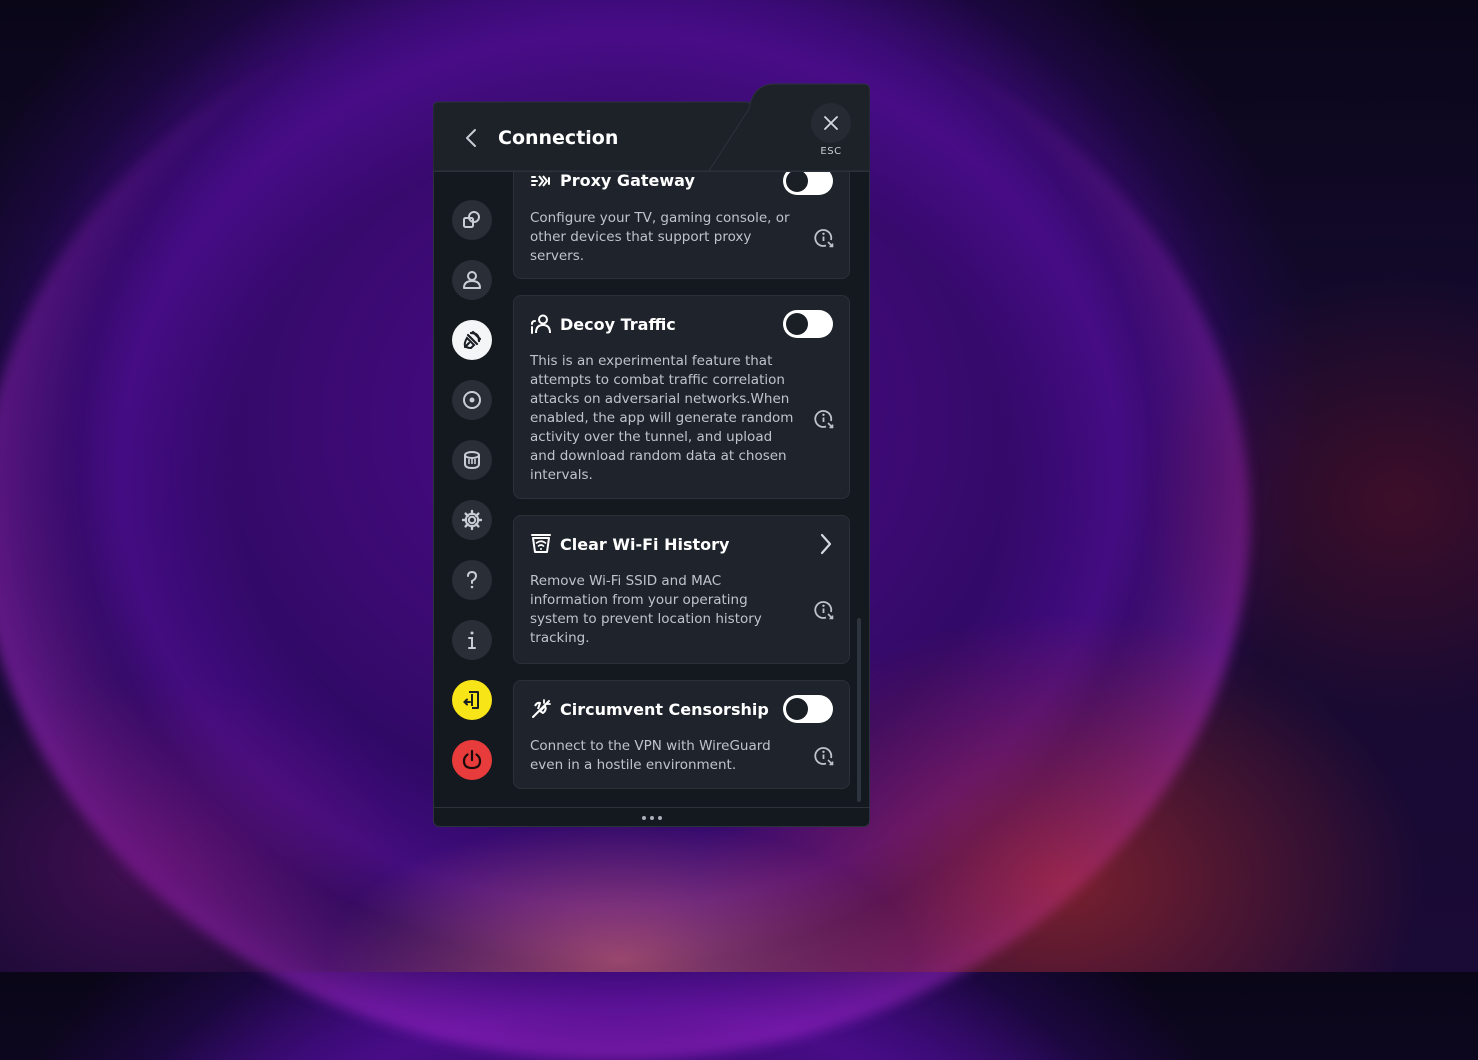 The image size is (1478, 1060). I want to click on decoy-traffic-toggle, so click(808, 324).